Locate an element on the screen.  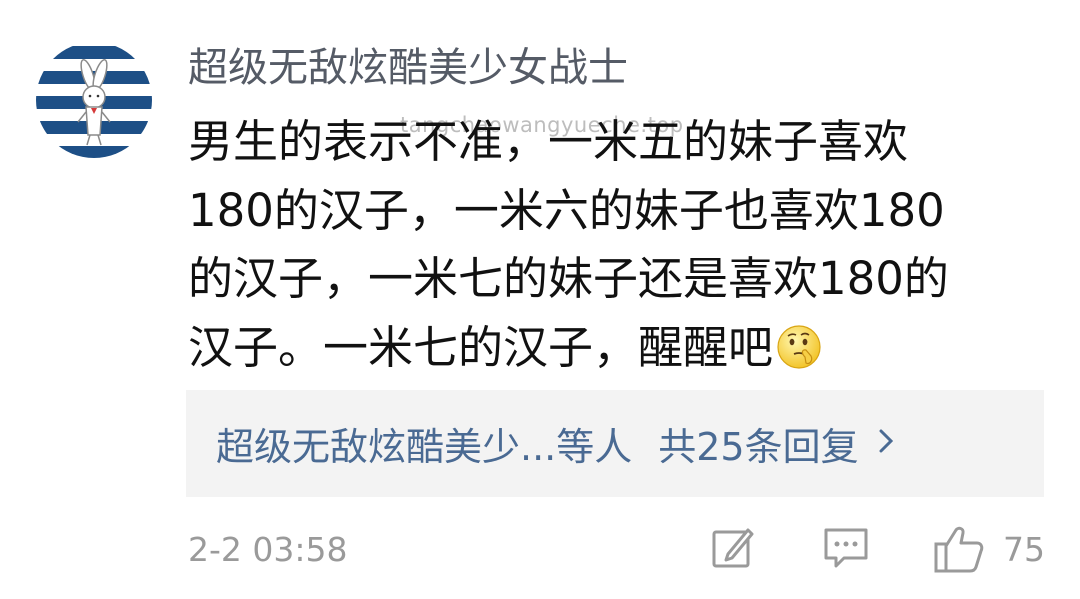
avatar is located at coordinates (94, 100).